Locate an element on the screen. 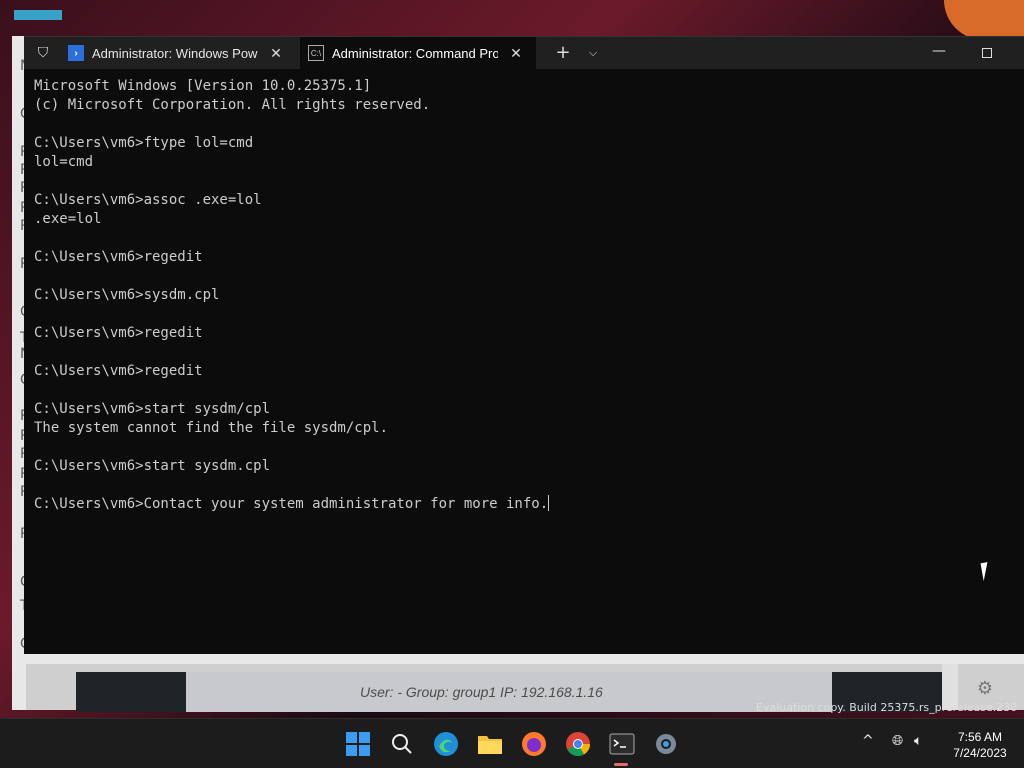 Image resolution: width=1024 pixels, height=768 pixels. maximize-button is located at coordinates (987, 53).